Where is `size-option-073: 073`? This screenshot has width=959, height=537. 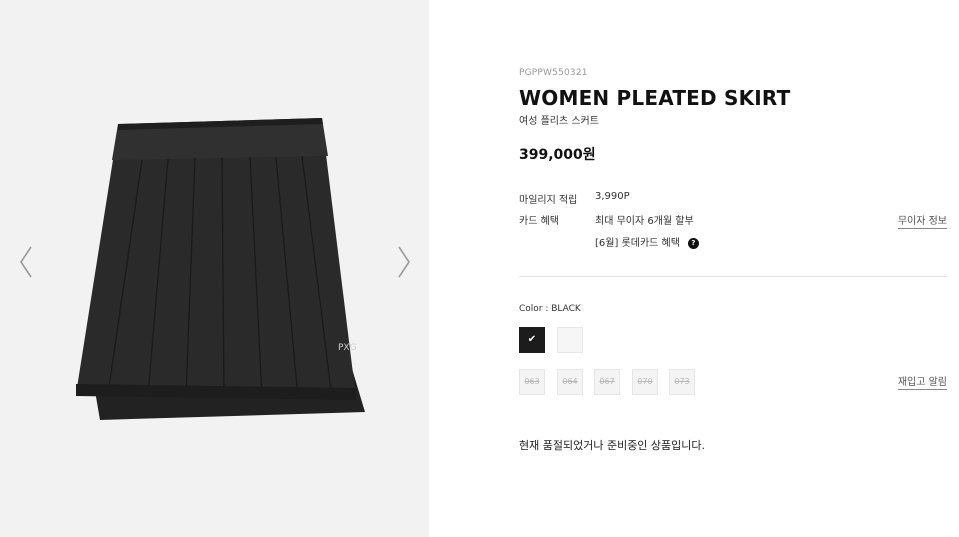 size-option-073: 073 is located at coordinates (682, 382).